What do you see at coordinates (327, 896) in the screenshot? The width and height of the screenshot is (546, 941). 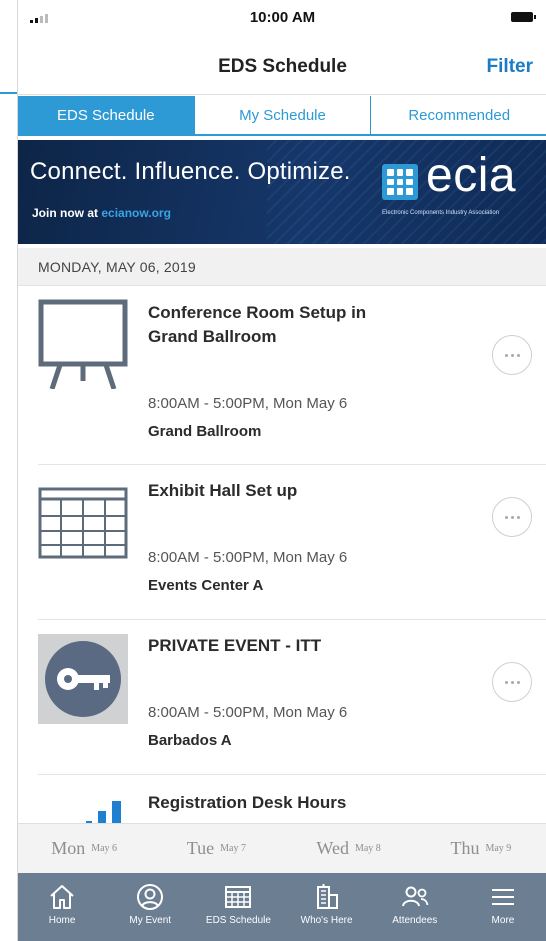 I see `building-icon` at bounding box center [327, 896].